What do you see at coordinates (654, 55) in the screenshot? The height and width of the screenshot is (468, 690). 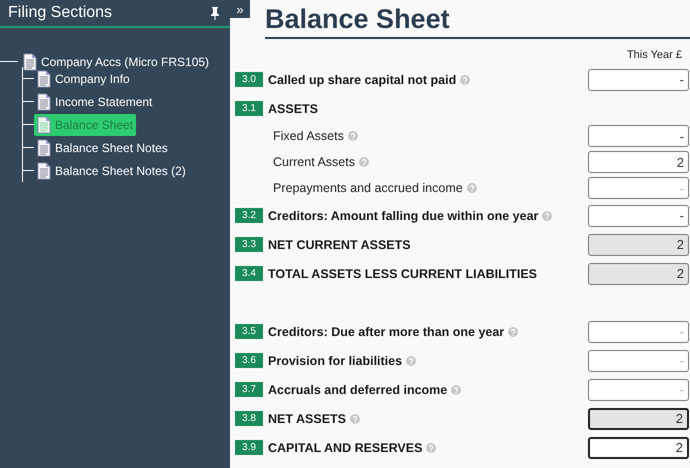 I see `column-heading: This Year £` at bounding box center [654, 55].